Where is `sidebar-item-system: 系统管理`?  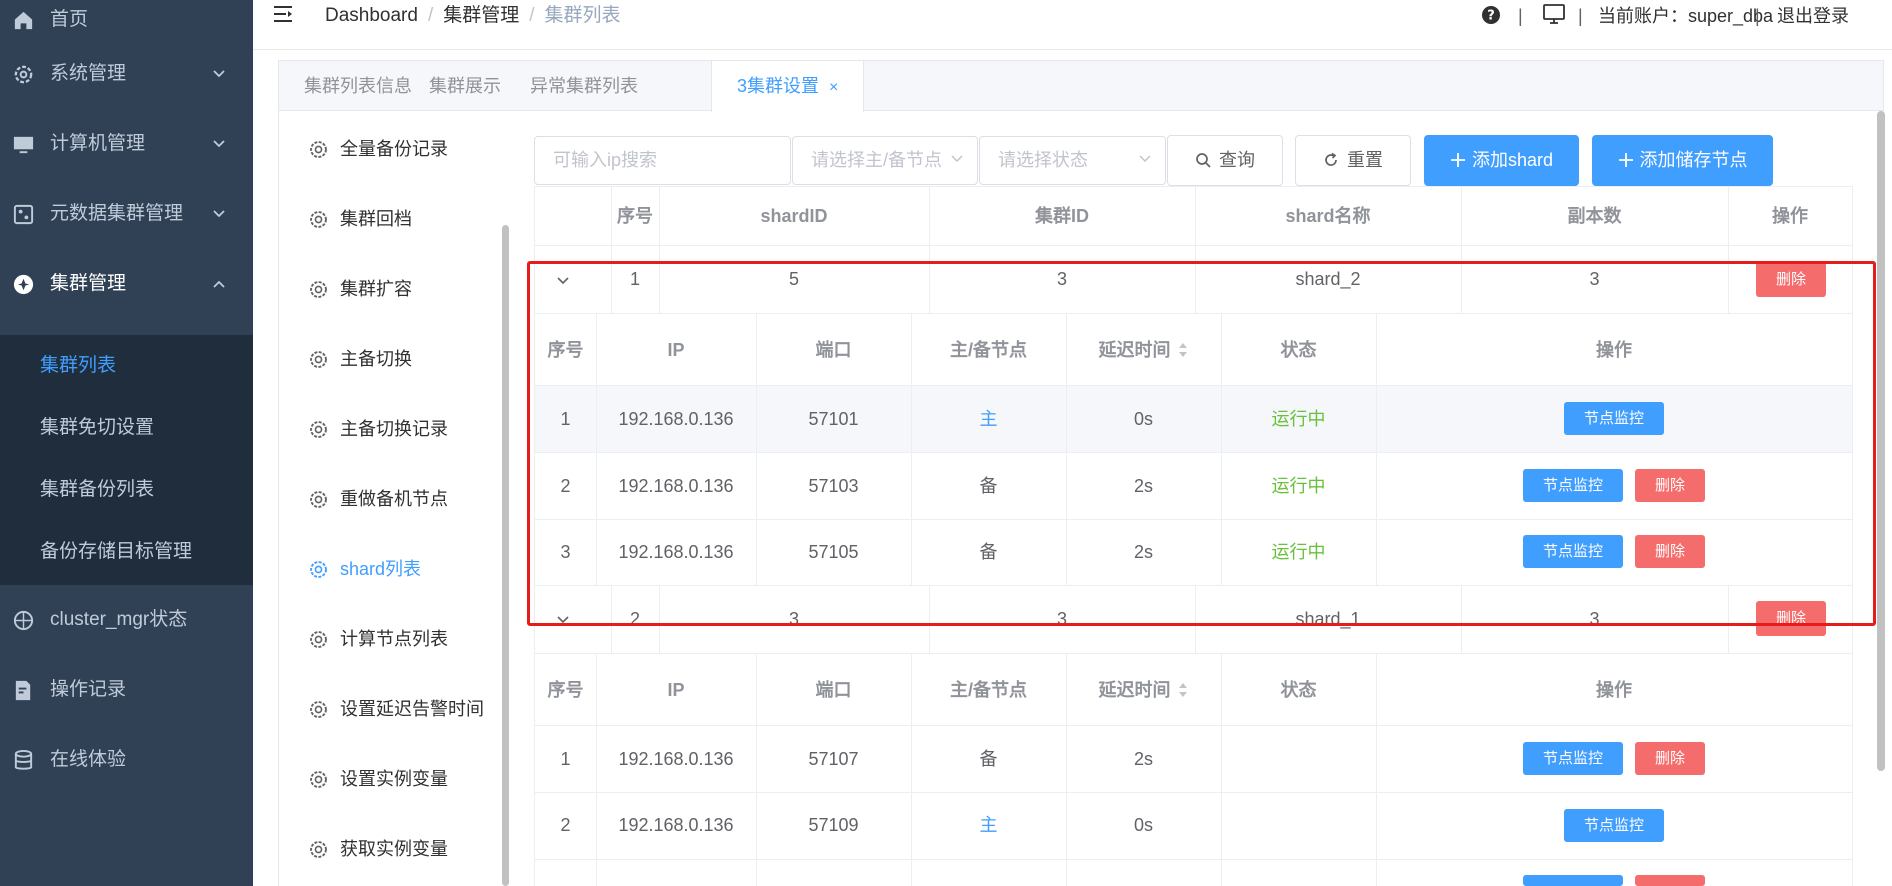
sidebar-item-system: 系统管理 is located at coordinates (126, 74).